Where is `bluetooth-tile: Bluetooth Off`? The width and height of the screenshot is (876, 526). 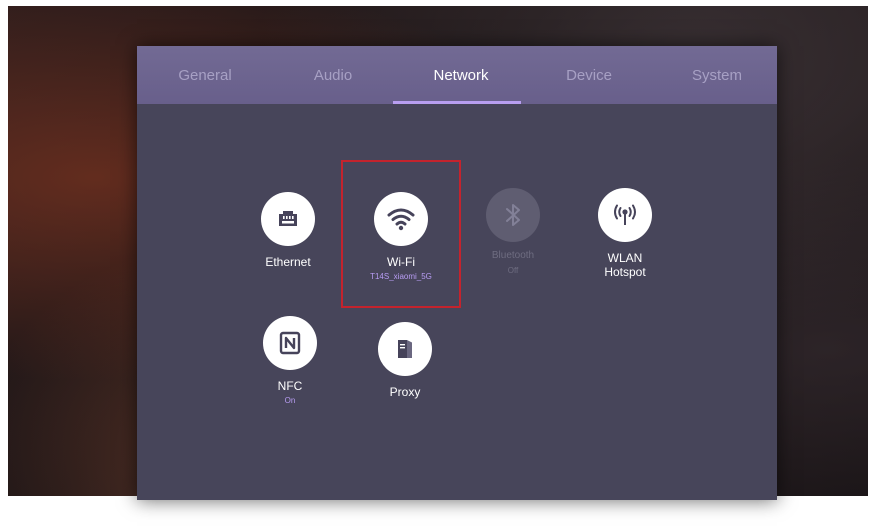
bluetooth-tile: Bluetooth Off is located at coordinates (513, 231).